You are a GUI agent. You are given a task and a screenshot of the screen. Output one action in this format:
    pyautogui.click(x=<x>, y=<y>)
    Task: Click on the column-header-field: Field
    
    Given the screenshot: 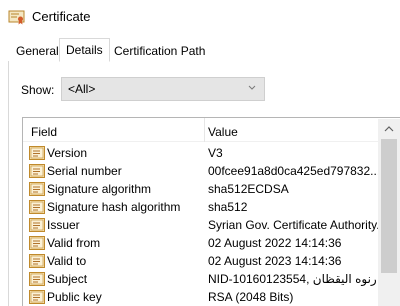 What is the action you would take?
    pyautogui.click(x=44, y=132)
    